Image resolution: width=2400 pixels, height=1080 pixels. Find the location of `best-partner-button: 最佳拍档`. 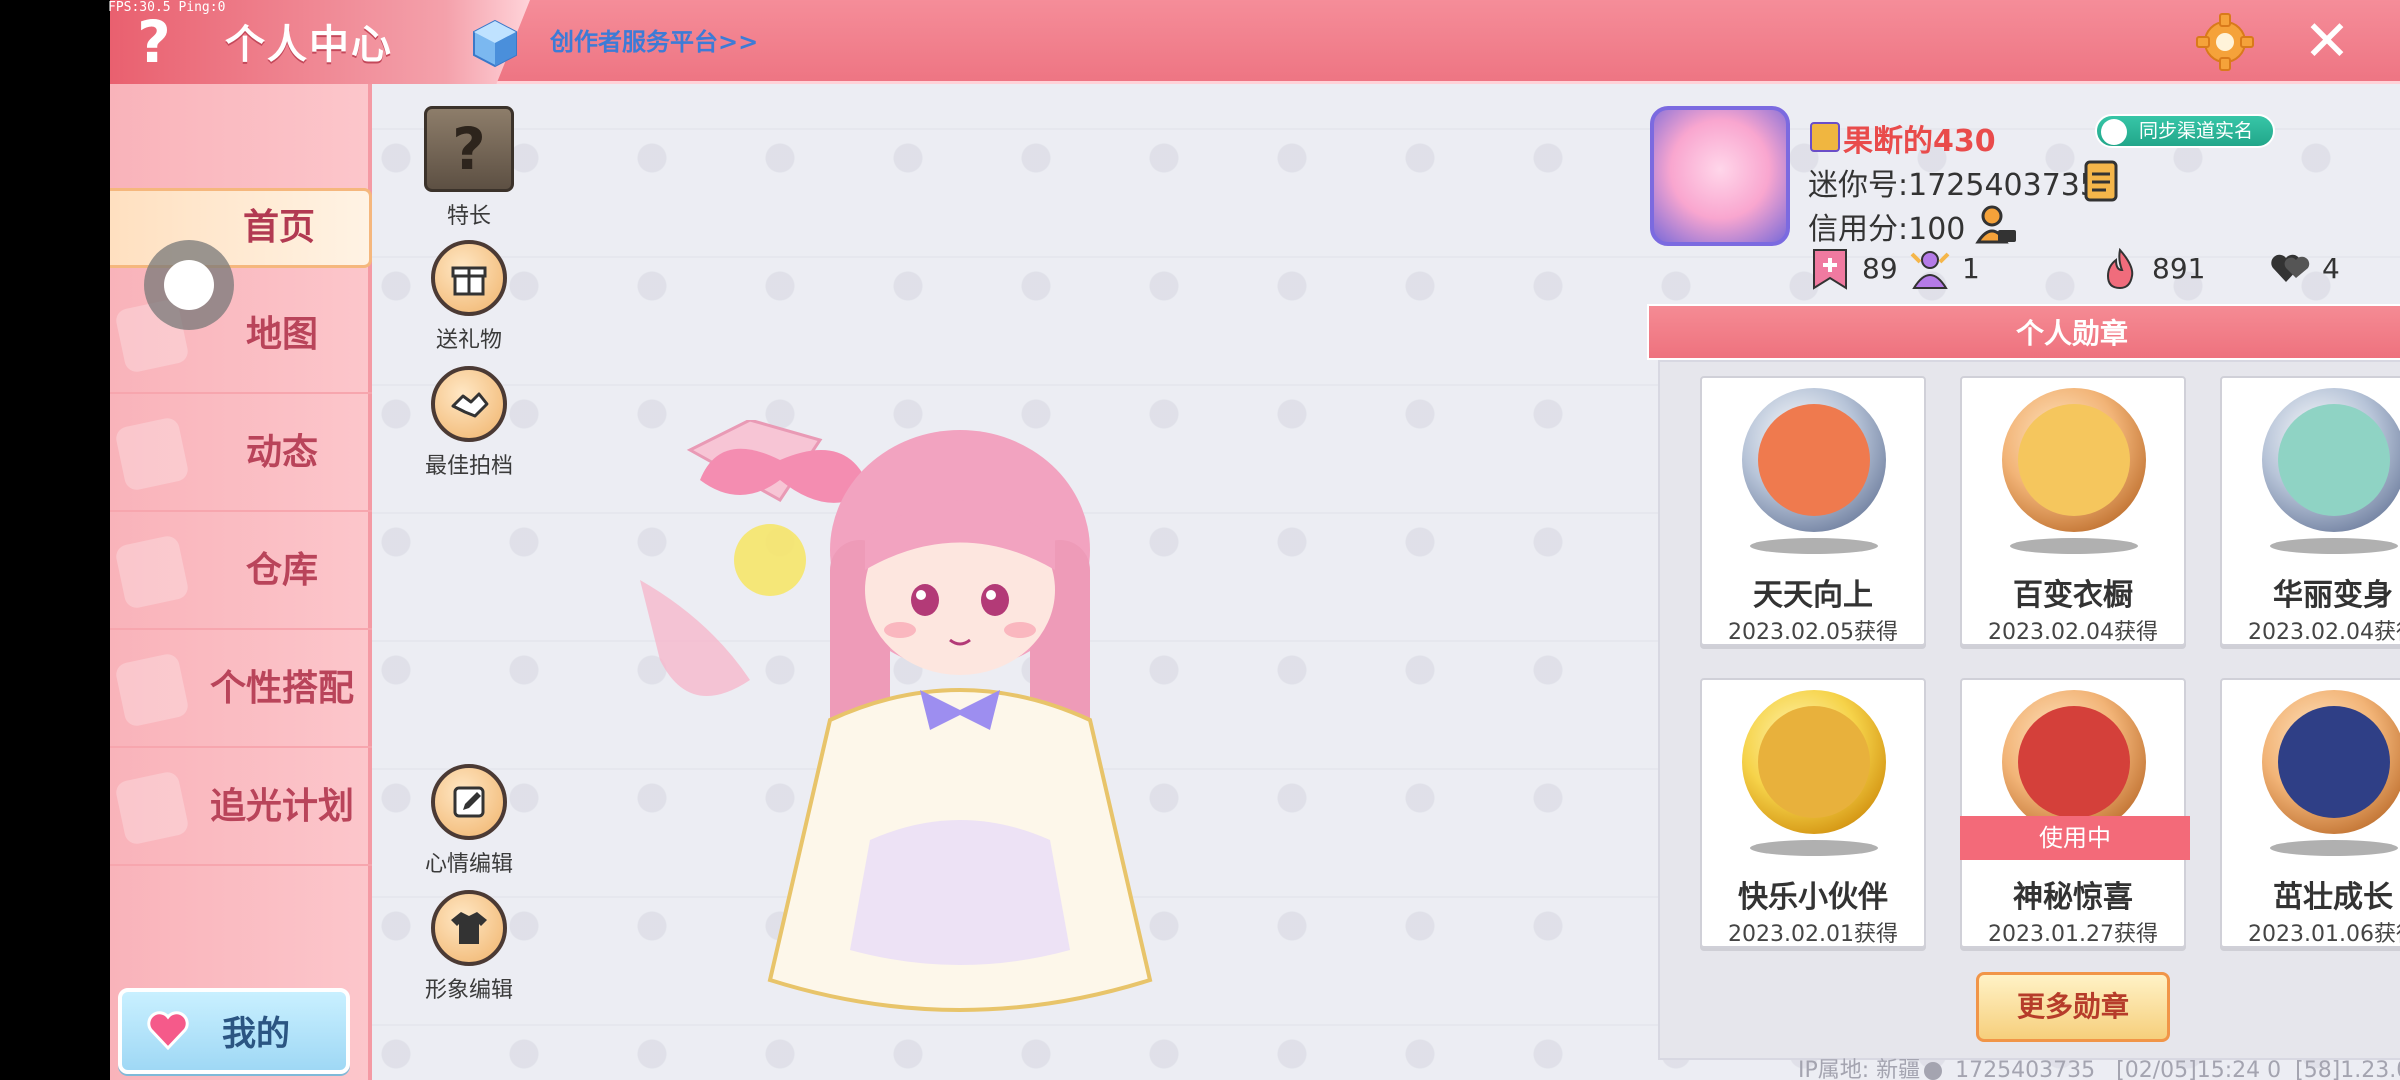

best-partner-button: 最佳拍档 is located at coordinates (469, 423).